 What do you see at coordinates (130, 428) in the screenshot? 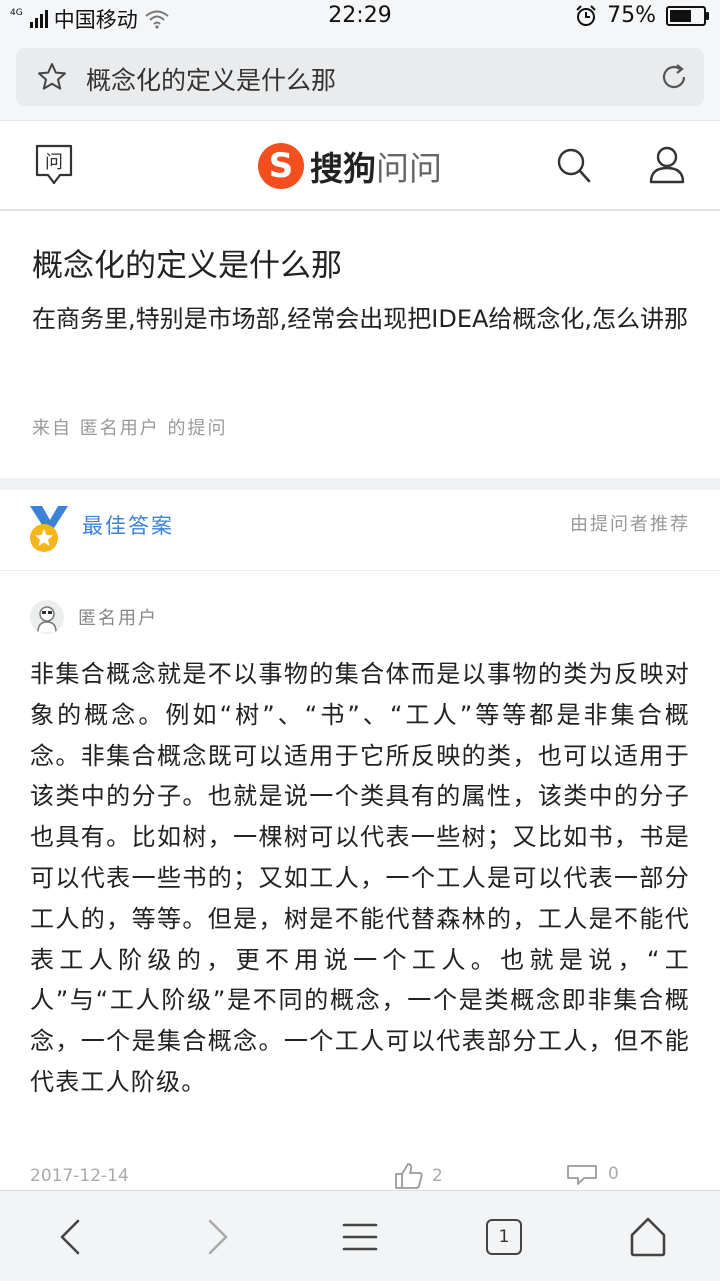
I see `question-meta: 来自 匿名用户 的提问` at bounding box center [130, 428].